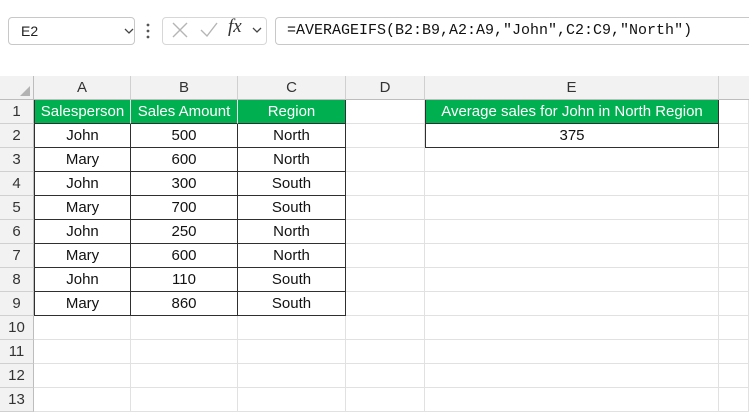 This screenshot has width=749, height=412. Describe the element at coordinates (184, 208) in the screenshot. I see `table-cell: 700` at that location.